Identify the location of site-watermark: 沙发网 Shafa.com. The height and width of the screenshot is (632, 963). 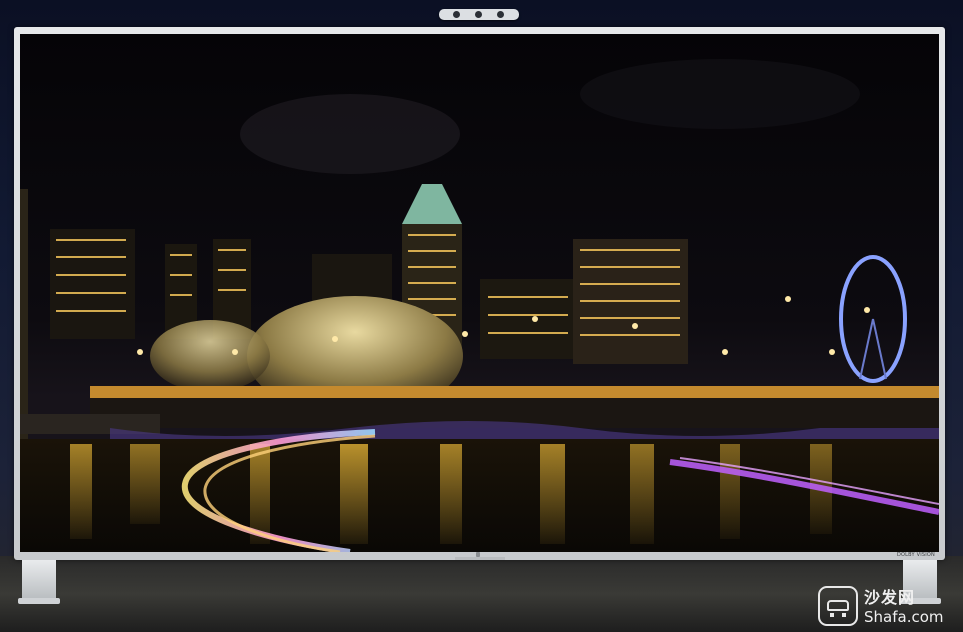
(889, 607).